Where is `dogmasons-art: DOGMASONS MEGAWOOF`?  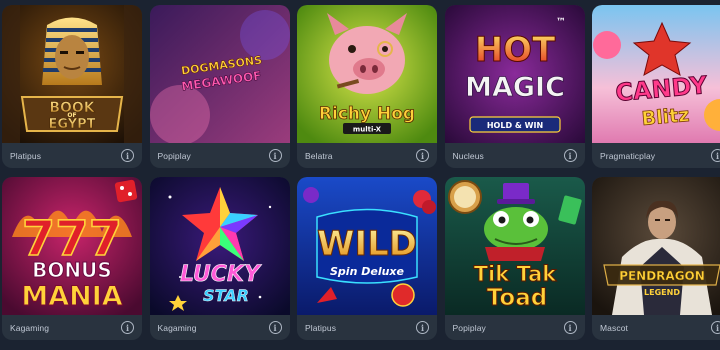
dogmasons-art: DOGMASONS MEGAWOOF is located at coordinates (219, 74).